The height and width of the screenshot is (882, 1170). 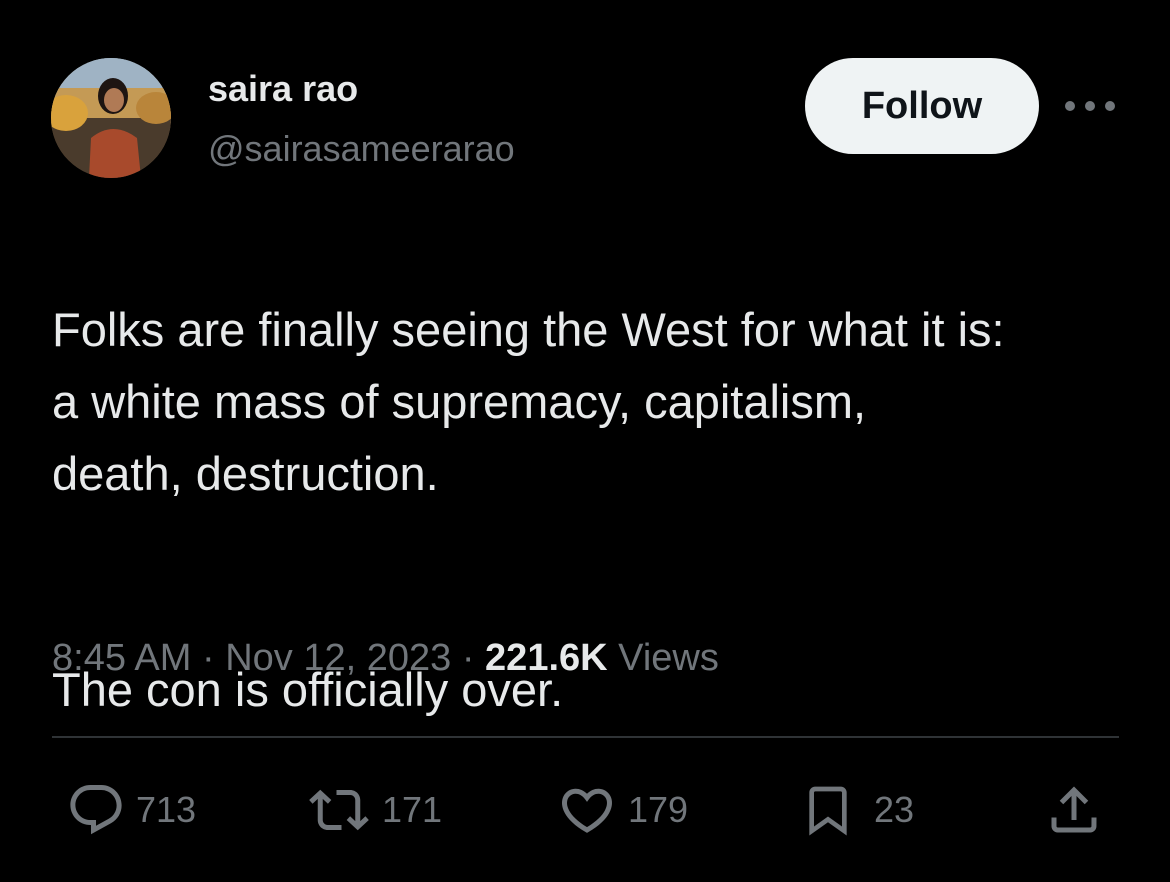 I want to click on divider, so click(x=585, y=737).